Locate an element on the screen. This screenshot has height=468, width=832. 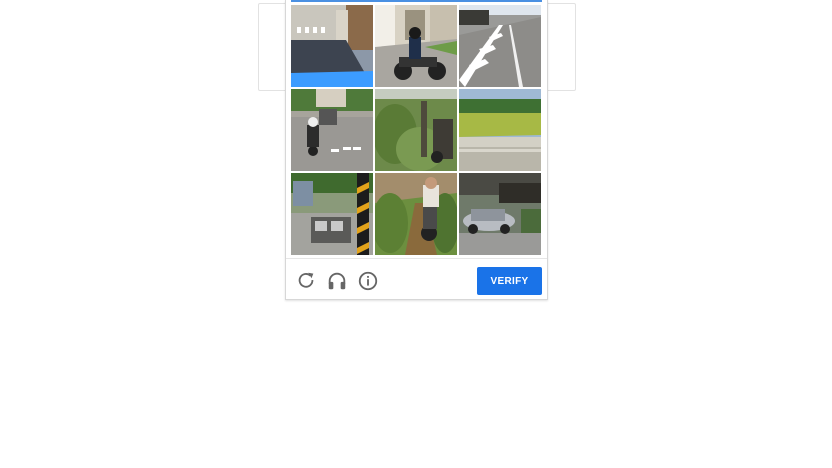
header-accent-bar is located at coordinates (416, 1).